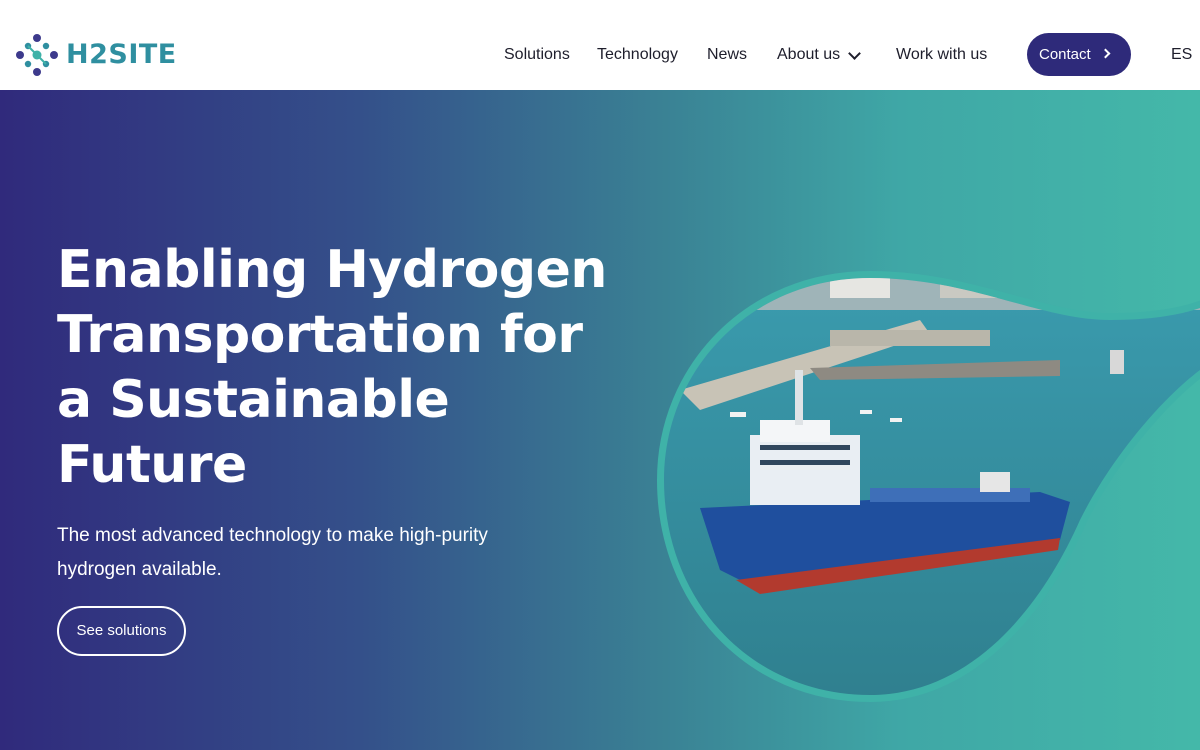 This screenshot has width=1200, height=750. I want to click on nav-work-with-us: Work with us, so click(941, 55).